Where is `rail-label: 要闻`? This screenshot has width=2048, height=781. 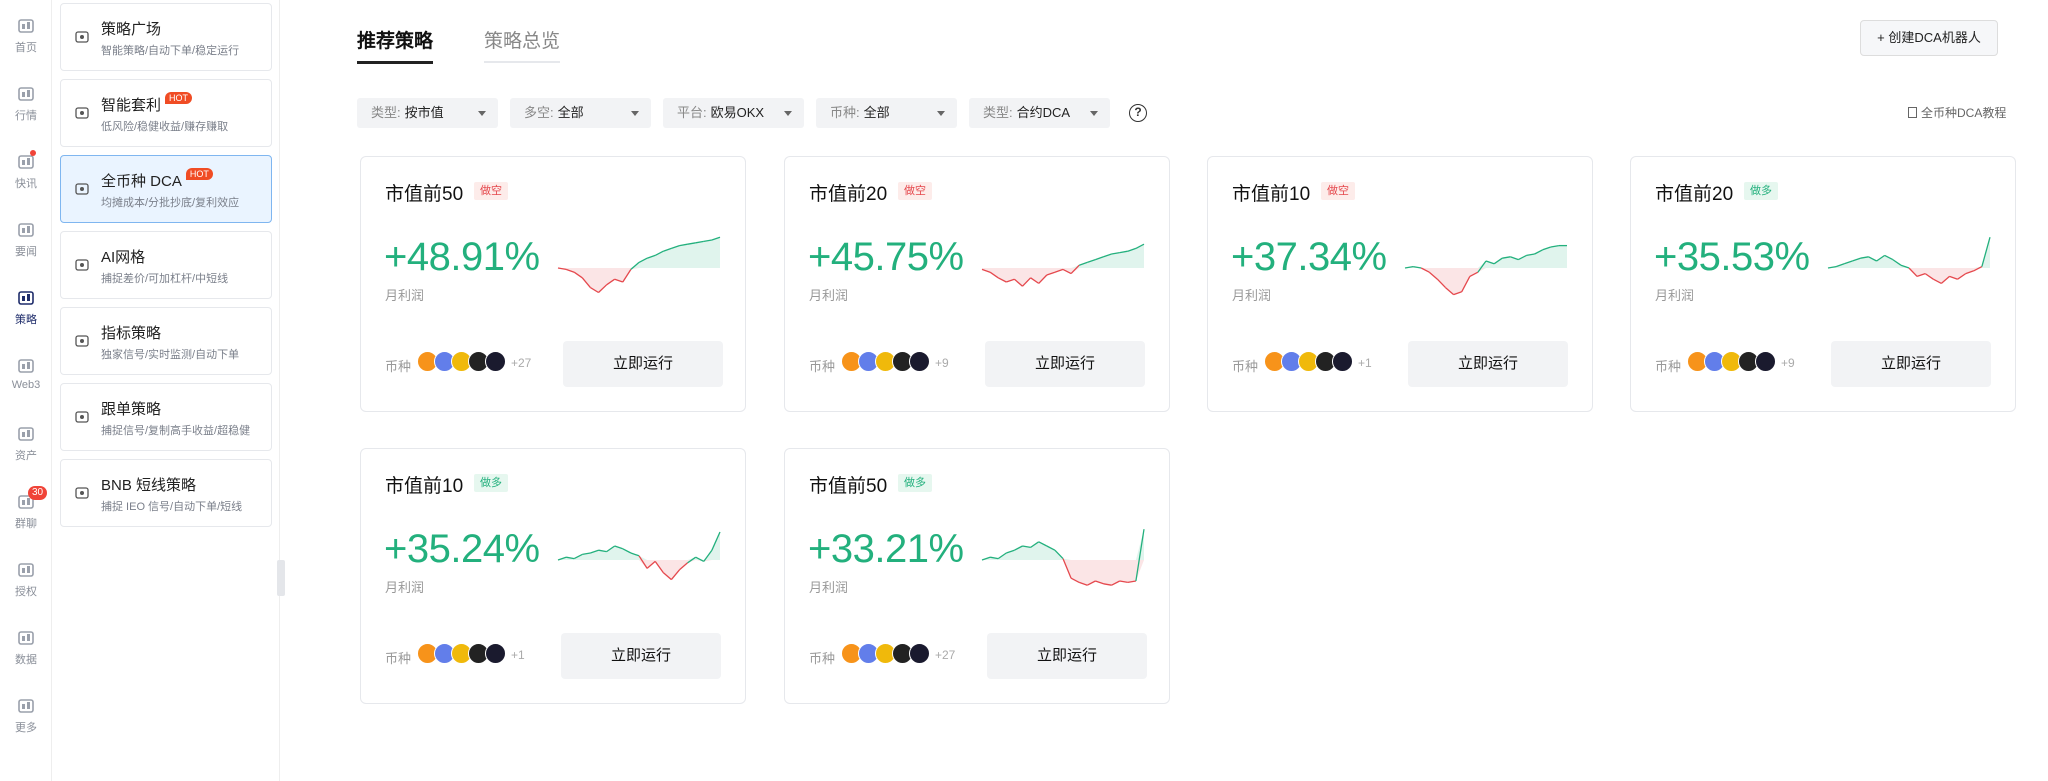
rail-label: 要闻 is located at coordinates (26, 252).